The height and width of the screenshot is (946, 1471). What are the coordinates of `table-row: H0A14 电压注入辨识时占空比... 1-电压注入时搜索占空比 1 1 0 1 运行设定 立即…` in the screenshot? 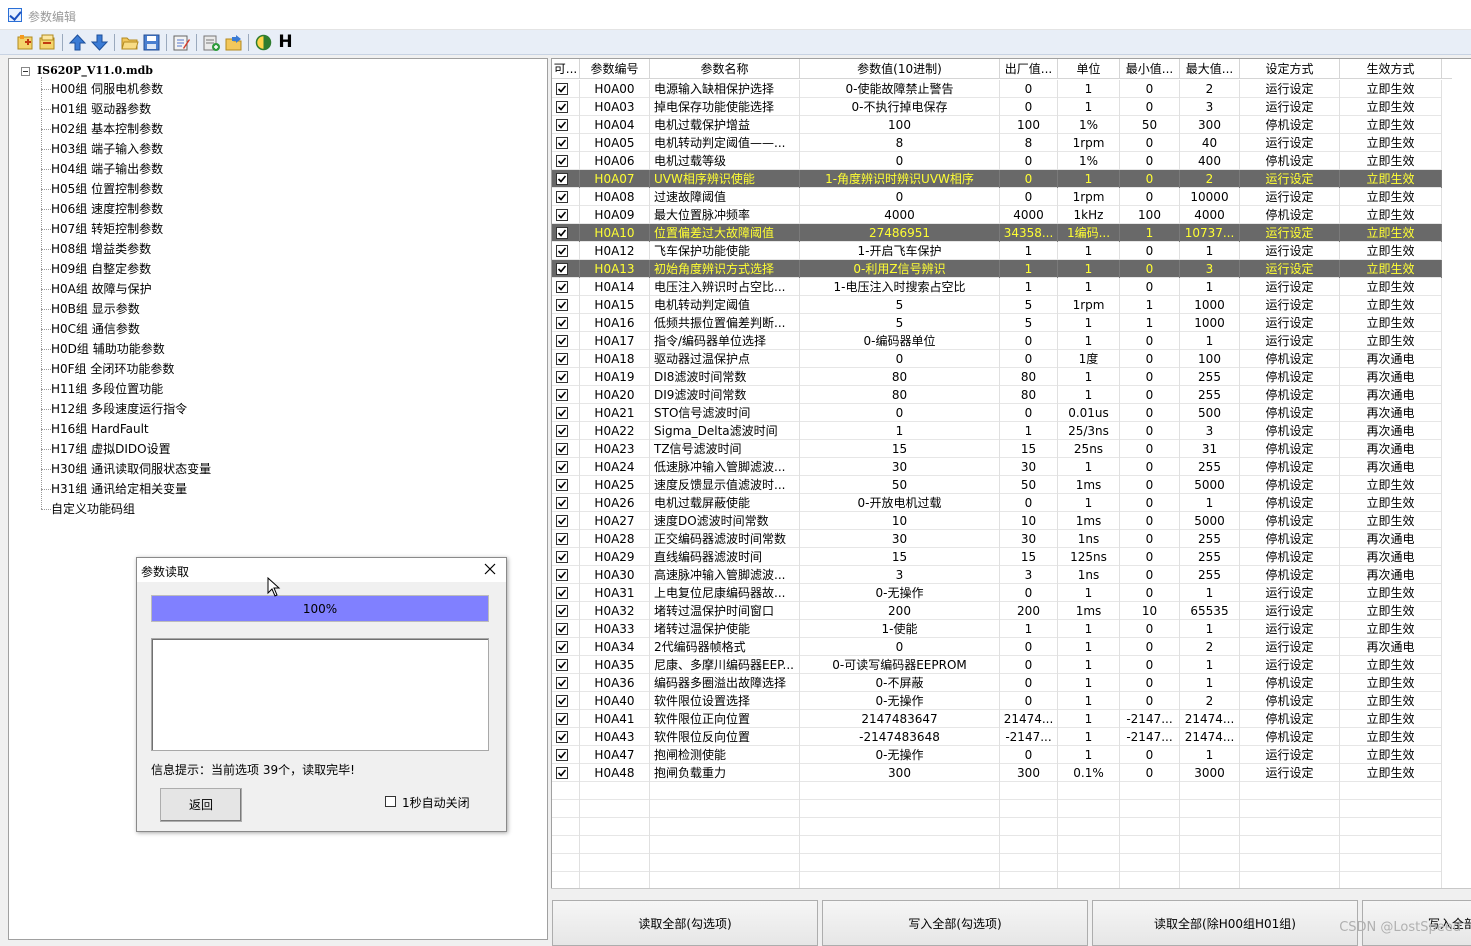 It's located at (997, 287).